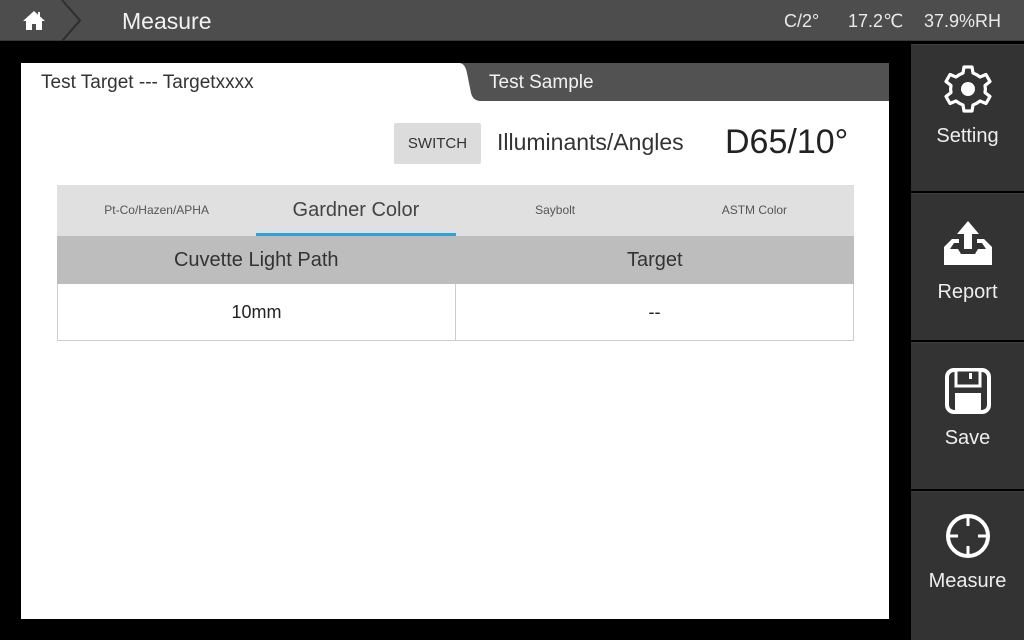 The width and height of the screenshot is (1024, 640). I want to click on switch-button: SWITCH, so click(437, 143).